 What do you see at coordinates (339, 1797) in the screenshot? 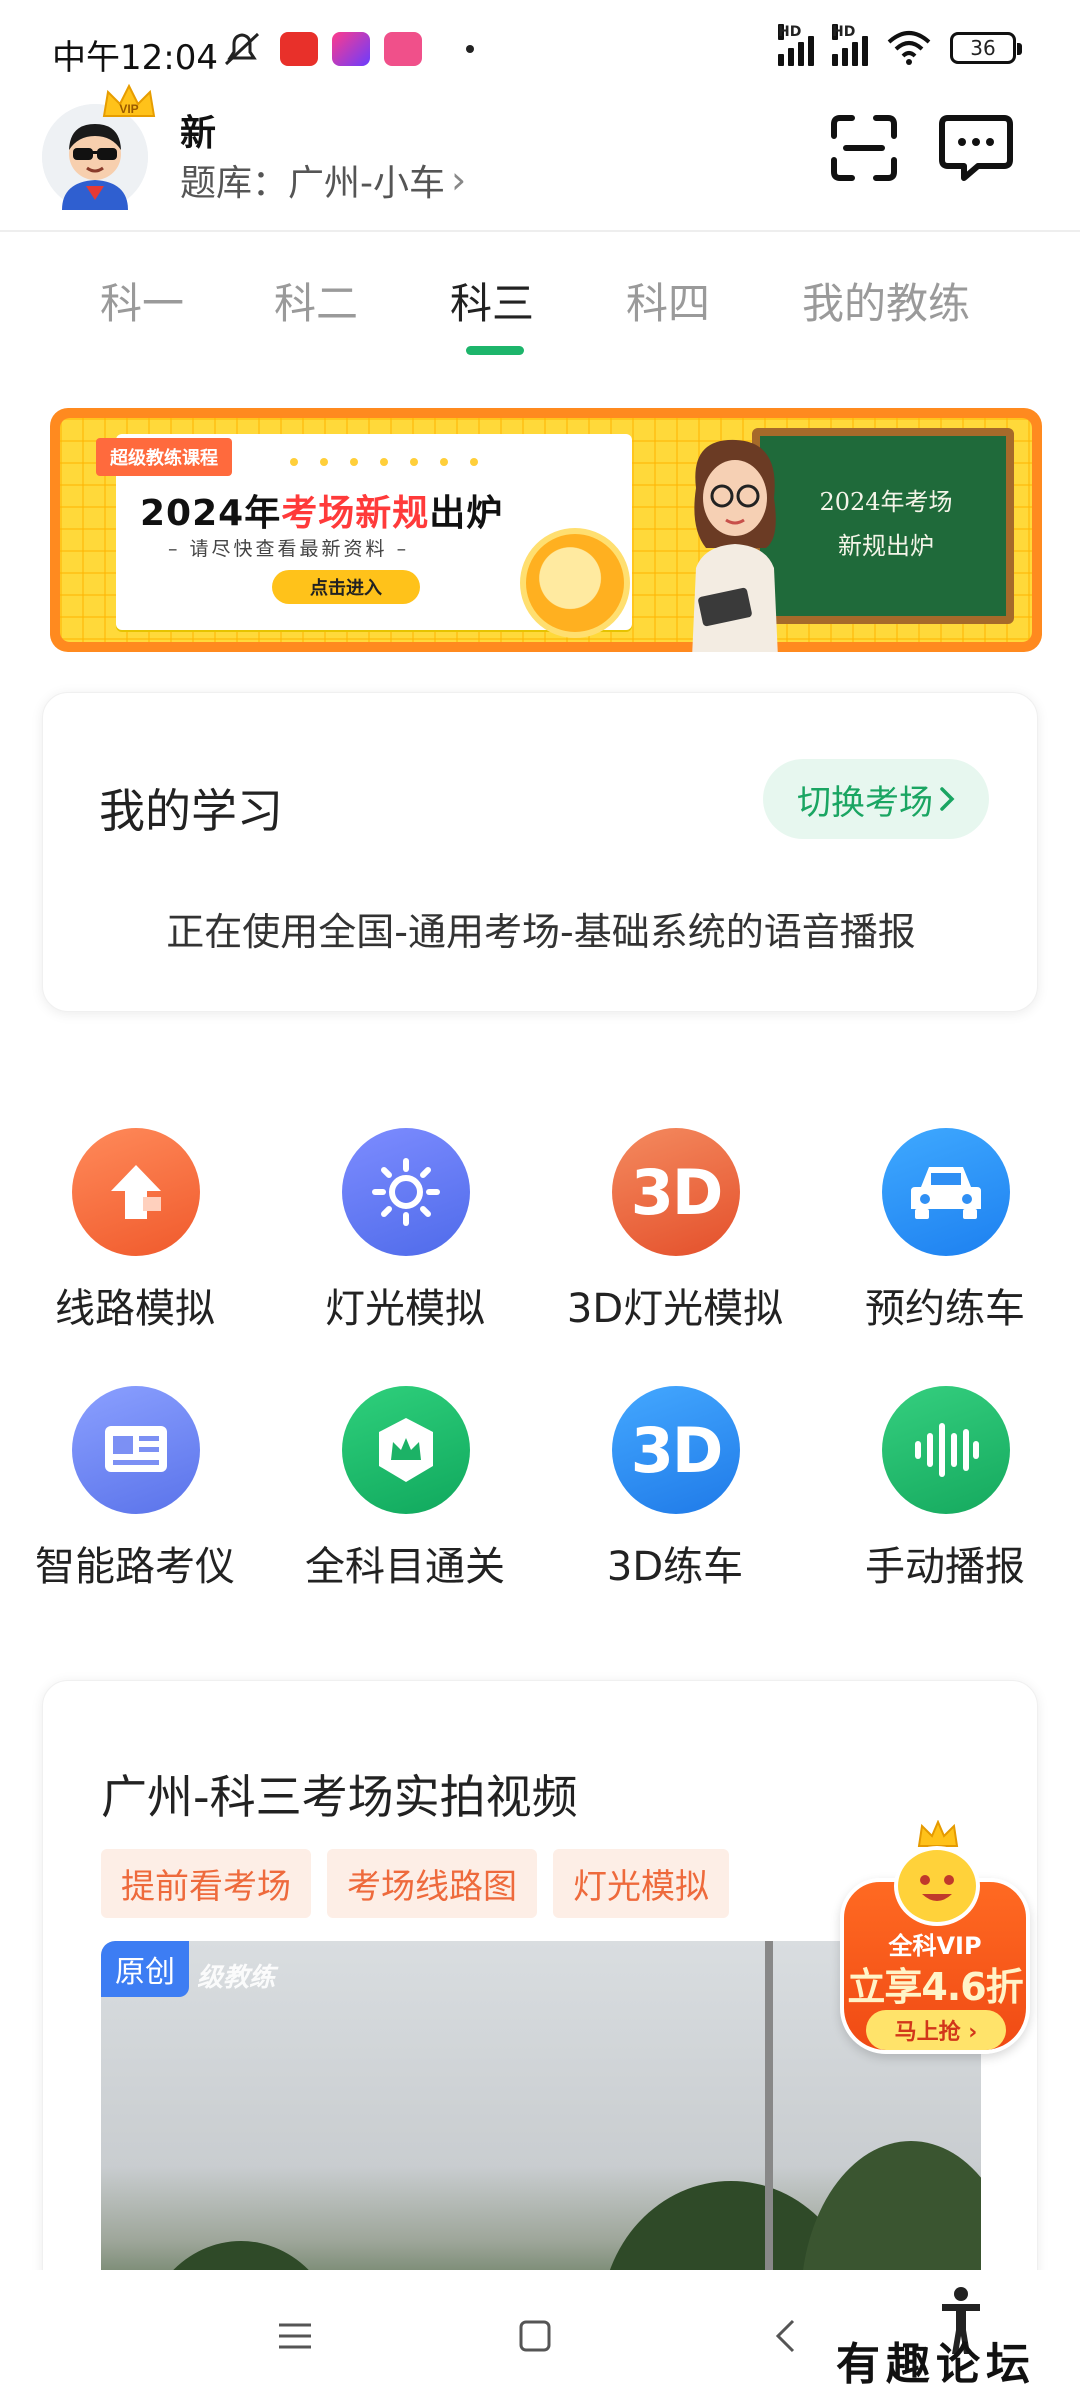
I see `video-section-title: 广州-科三考场实拍视频` at bounding box center [339, 1797].